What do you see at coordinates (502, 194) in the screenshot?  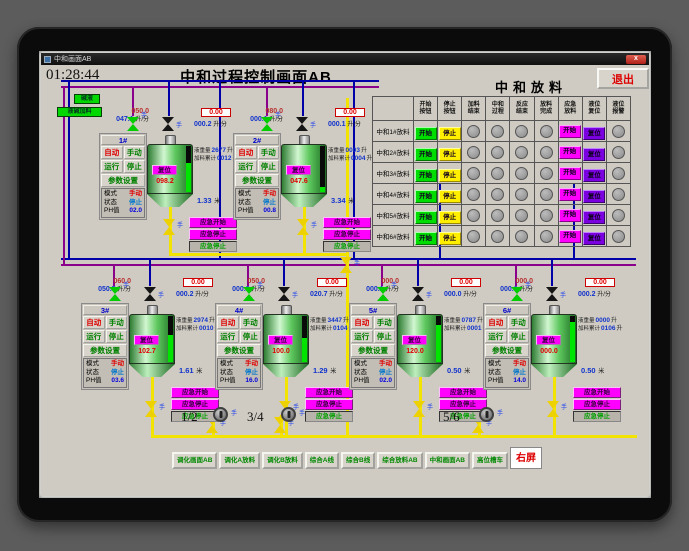 I see `table-row: 中和4#放料 开始 停止 开始 复位` at bounding box center [502, 194].